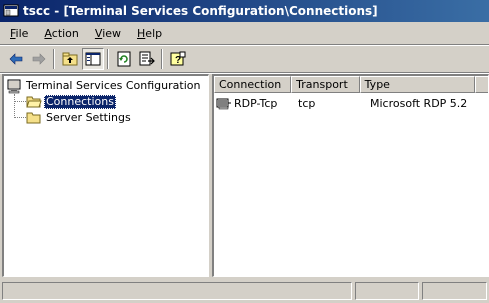 The height and width of the screenshot is (303, 489). I want to click on refresh-icon, so click(124, 59).